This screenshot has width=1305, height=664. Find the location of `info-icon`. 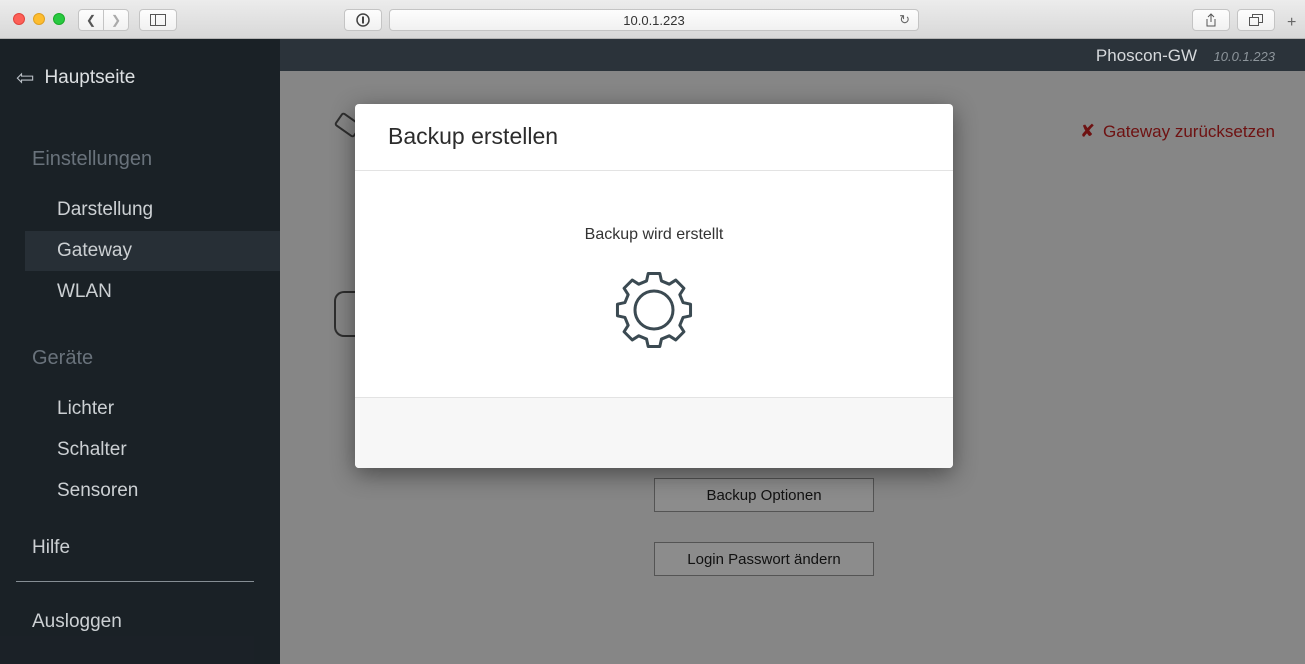

info-icon is located at coordinates (363, 20).